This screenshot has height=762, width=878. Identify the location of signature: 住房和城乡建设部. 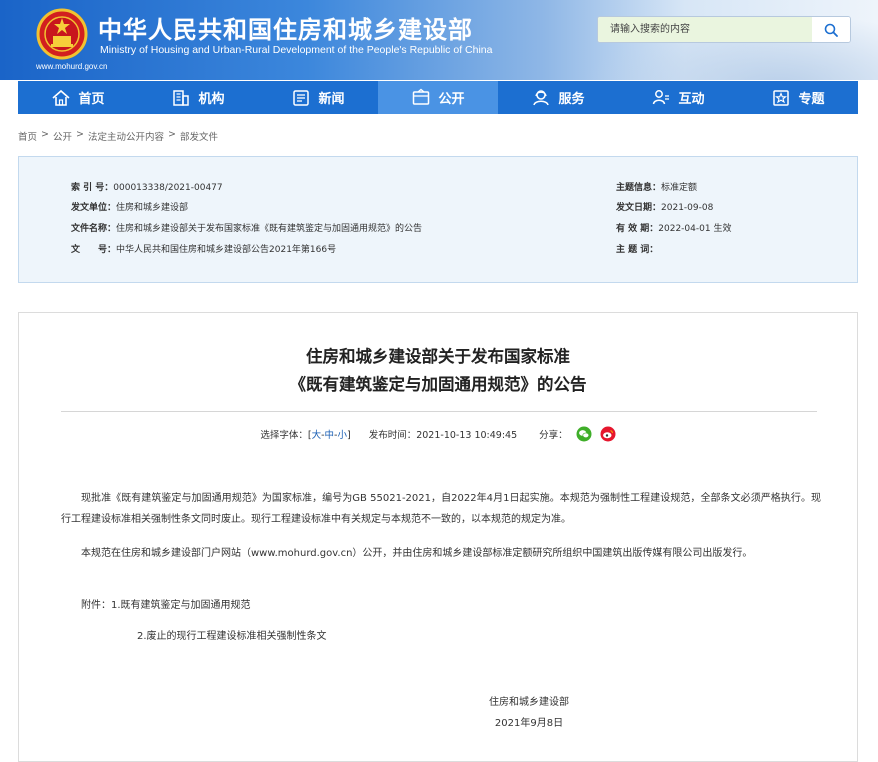
(529, 702).